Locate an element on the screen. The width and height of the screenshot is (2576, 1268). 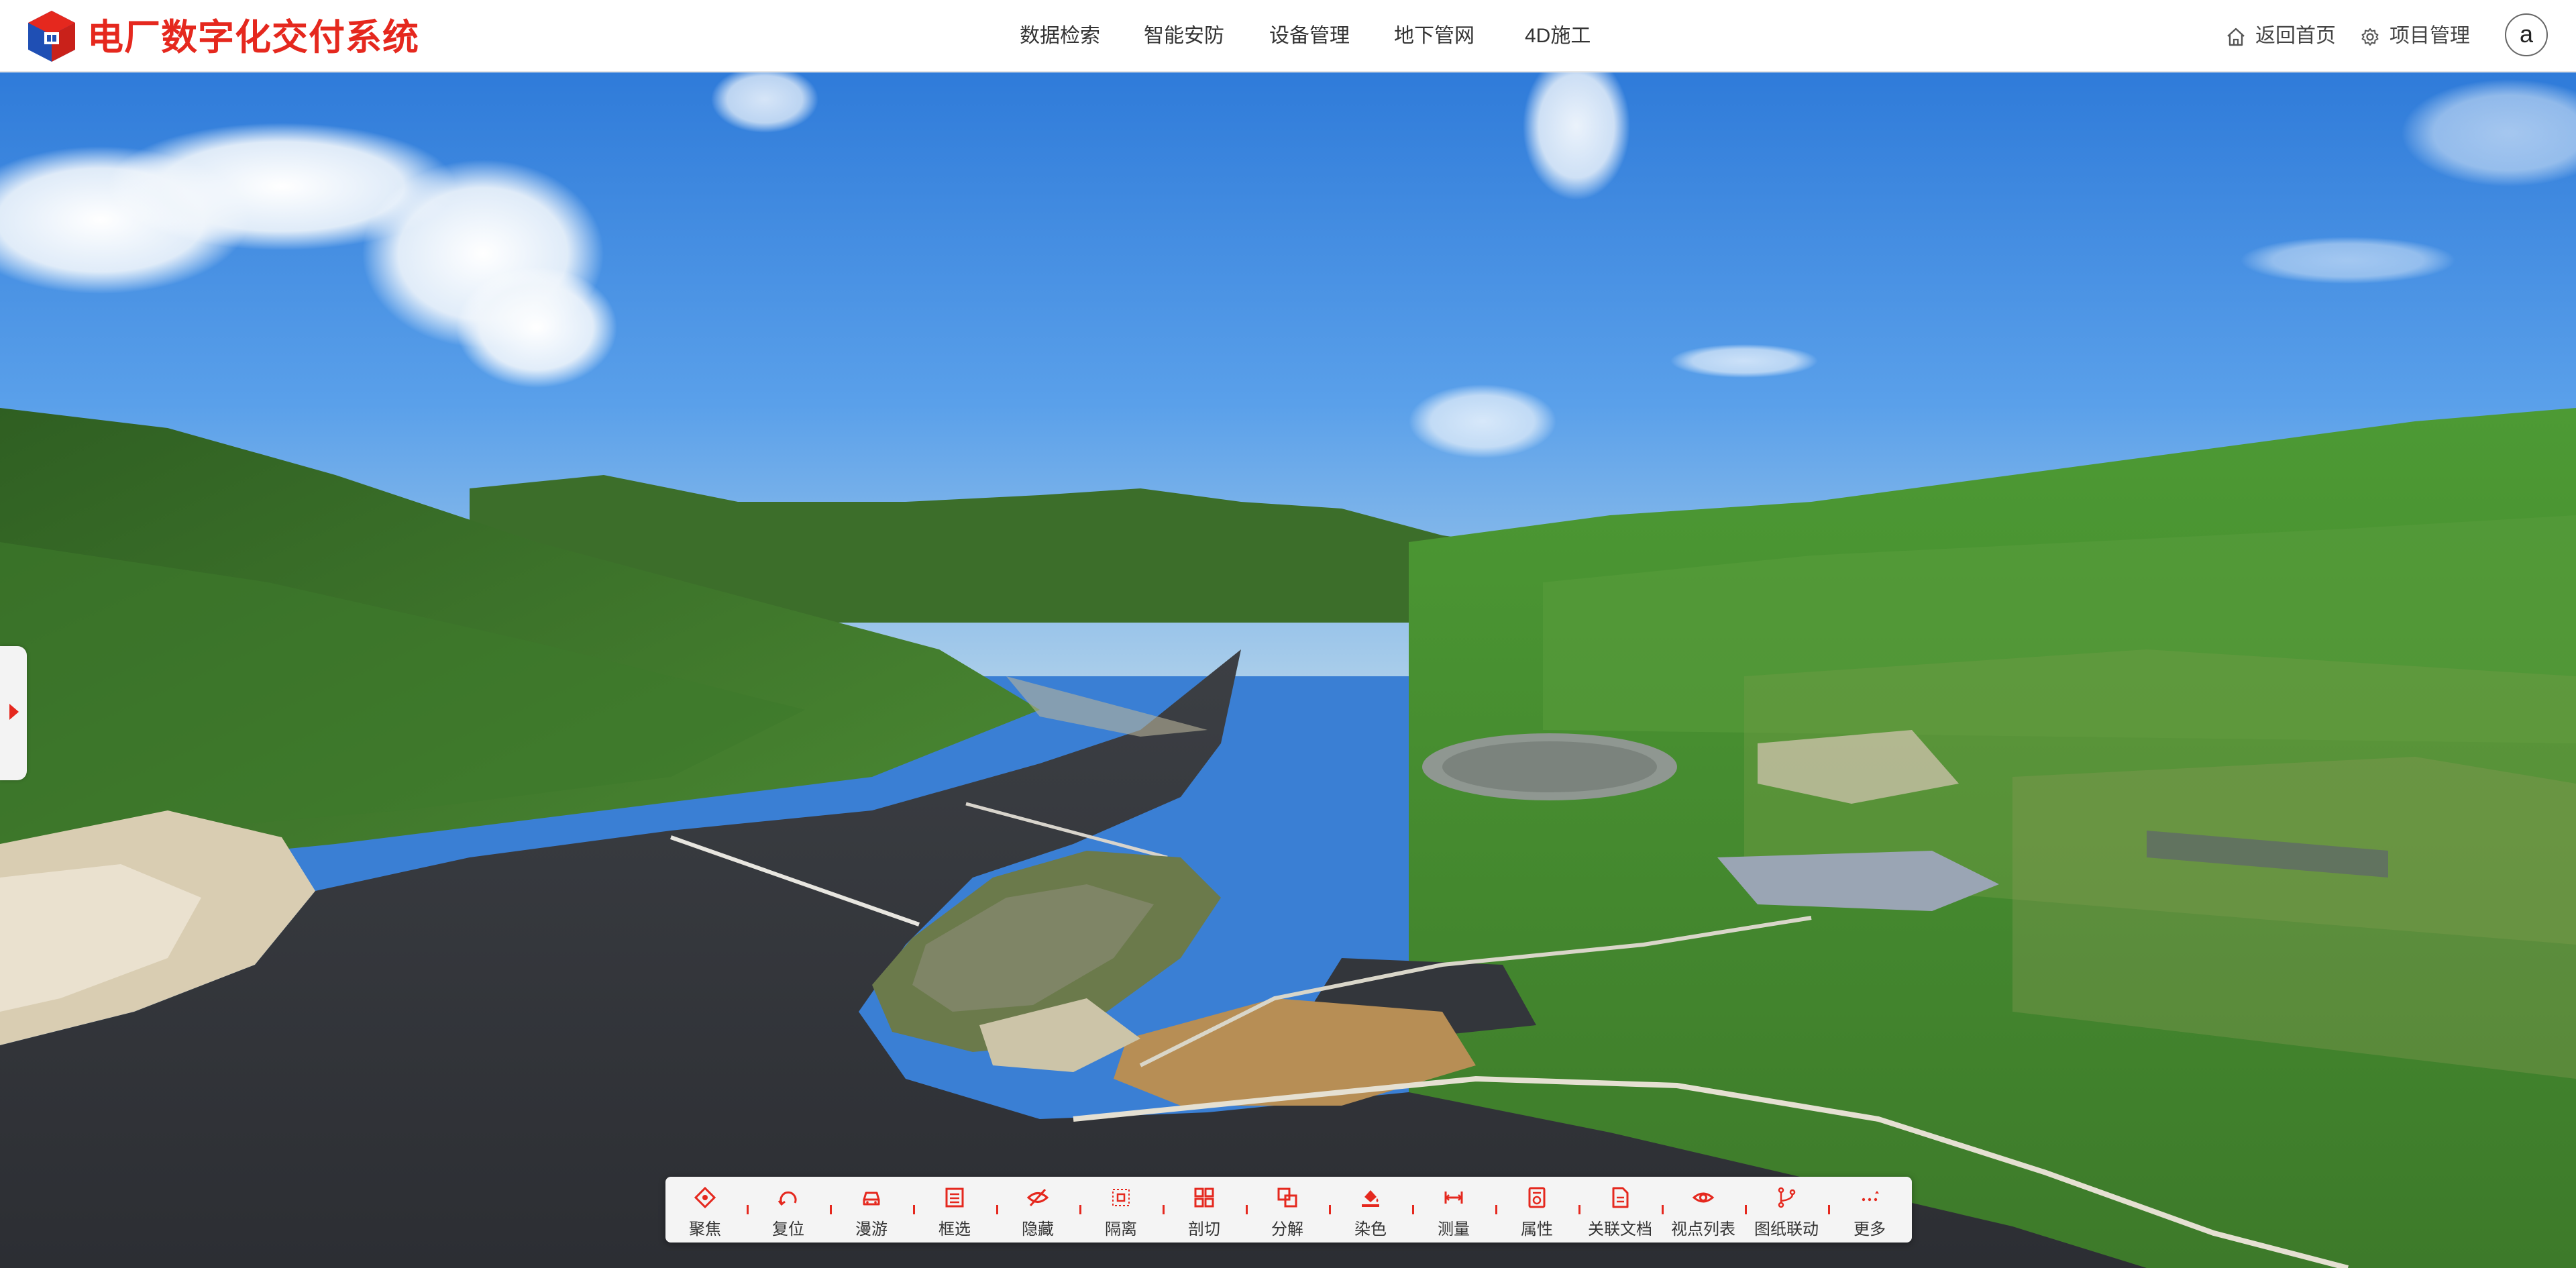
tool-paint-label: 染色 is located at coordinates (1370, 1229).